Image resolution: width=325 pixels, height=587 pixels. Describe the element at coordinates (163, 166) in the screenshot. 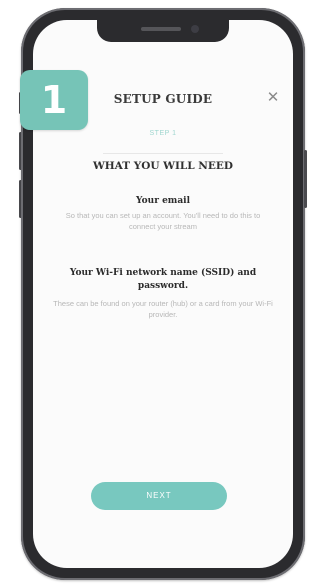

I see `section-title: WHAT YOU WILL NEED` at that location.